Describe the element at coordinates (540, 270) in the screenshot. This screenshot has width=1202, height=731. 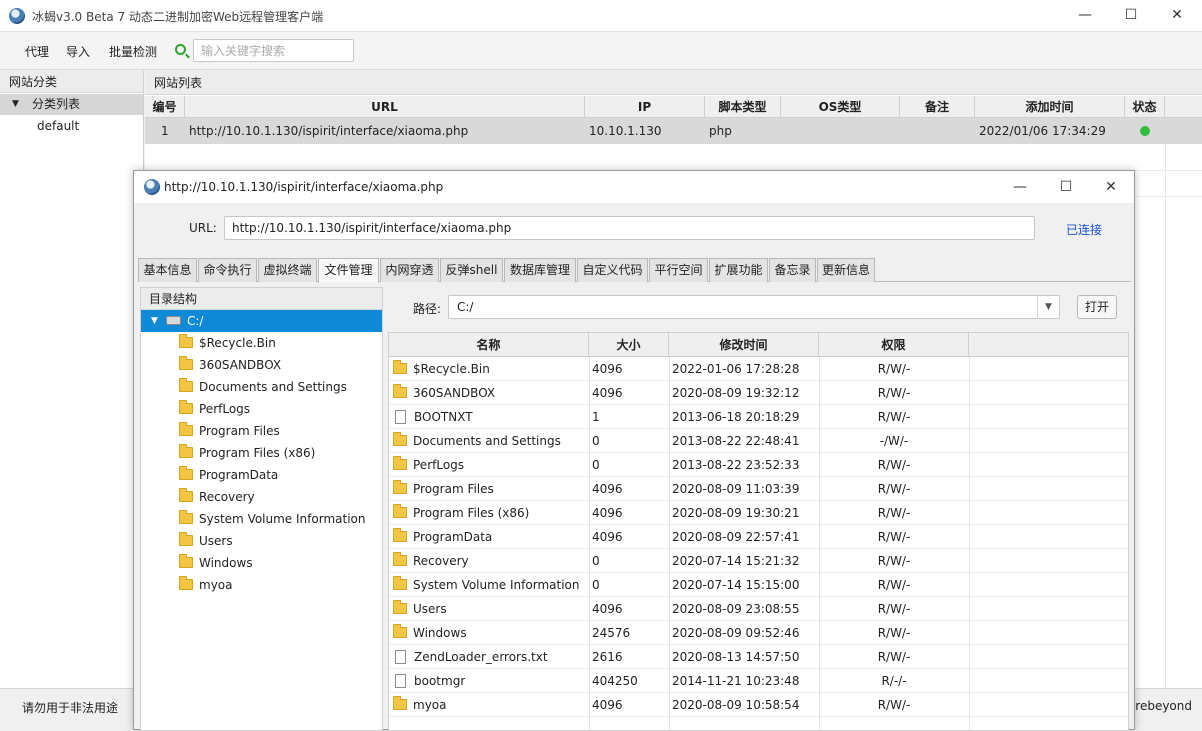
I see `tab-database-manager: 数据库管理` at that location.